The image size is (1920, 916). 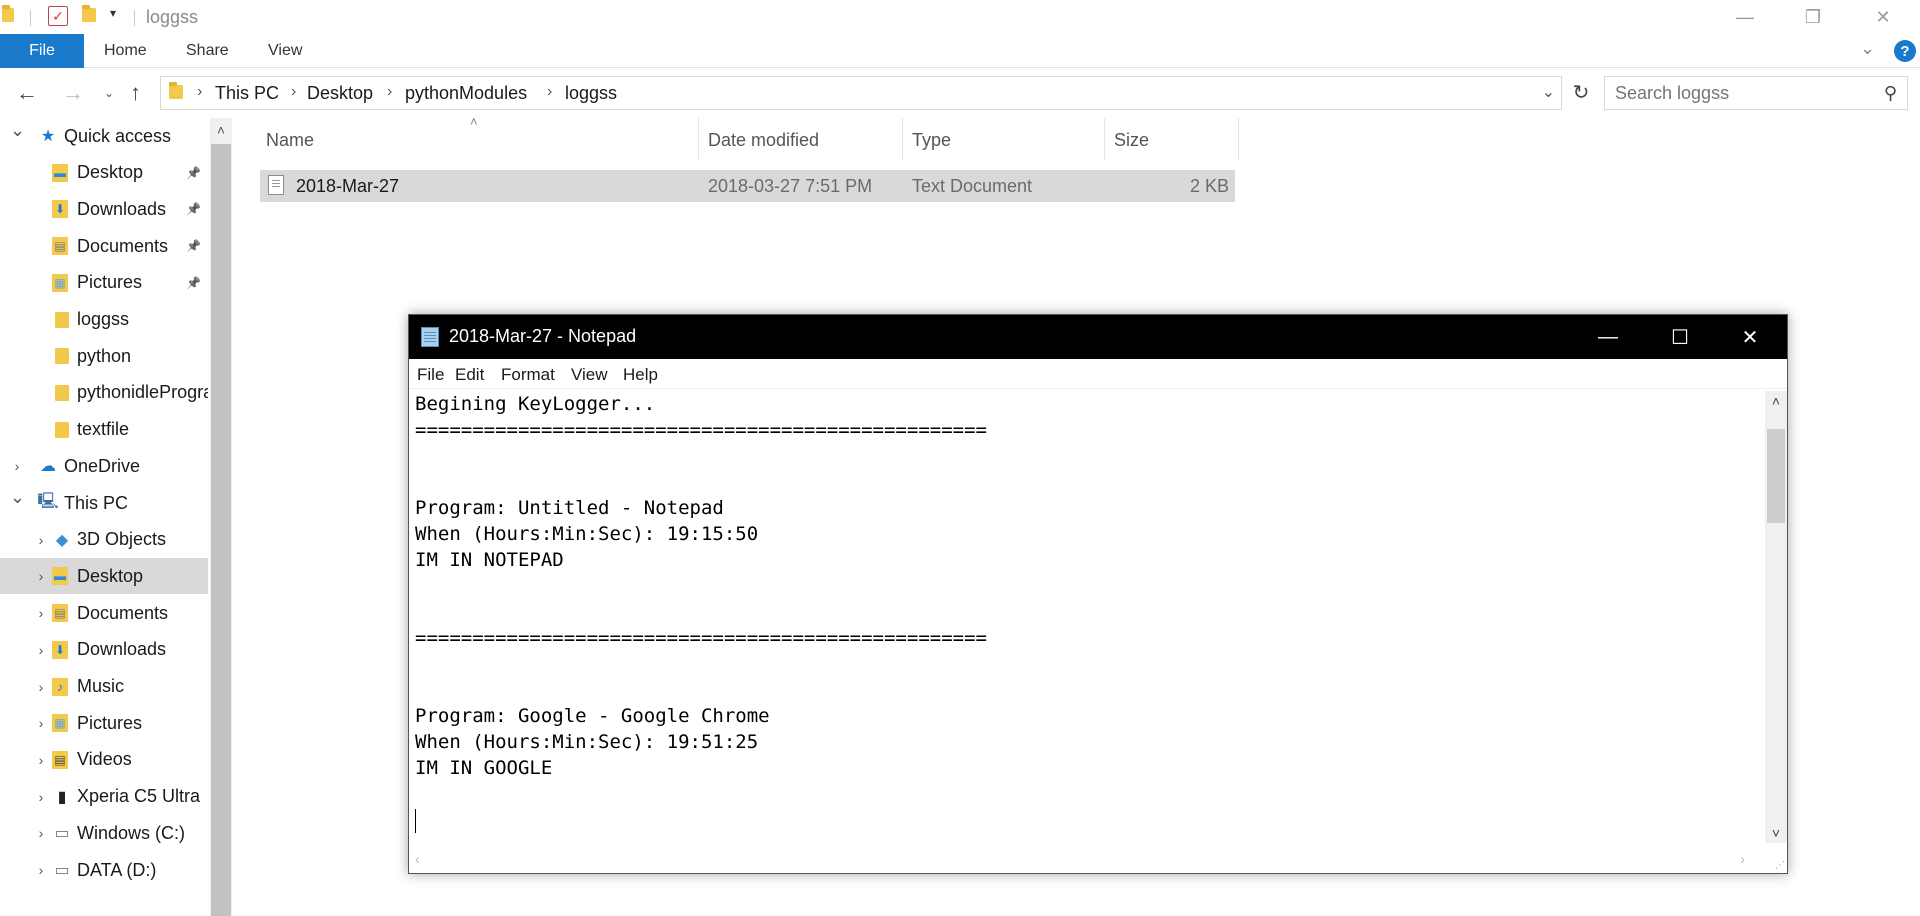 I want to click on close-button: ✕, so click(x=1883, y=17).